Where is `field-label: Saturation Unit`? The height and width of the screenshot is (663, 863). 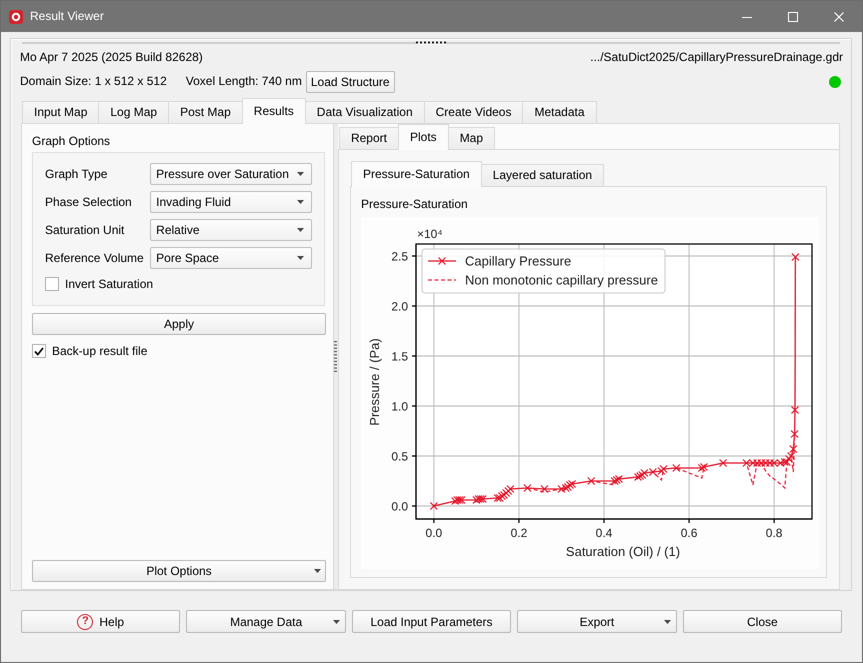 field-label: Saturation Unit is located at coordinates (85, 230).